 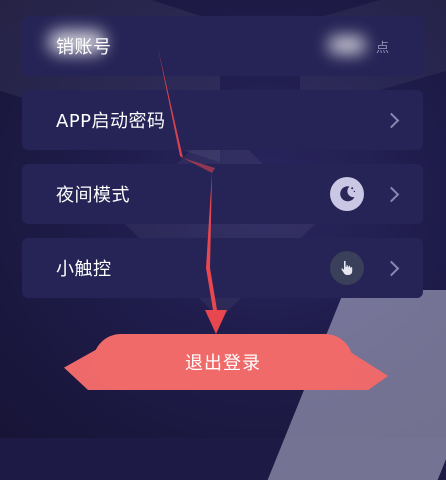 I want to click on settings-item-value: 点, so click(x=382, y=48).